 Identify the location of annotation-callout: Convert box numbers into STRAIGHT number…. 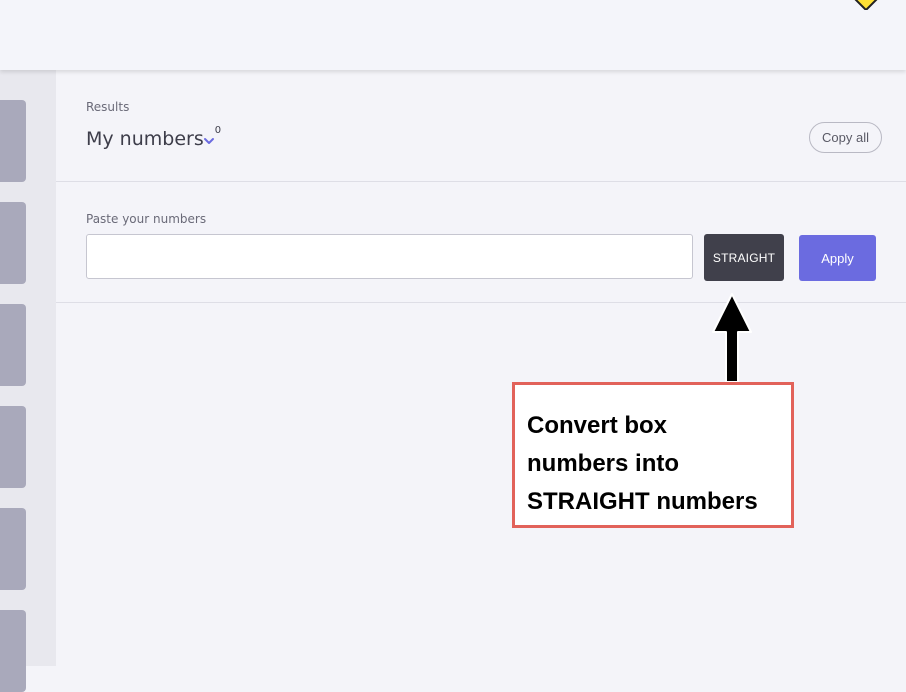
(653, 455).